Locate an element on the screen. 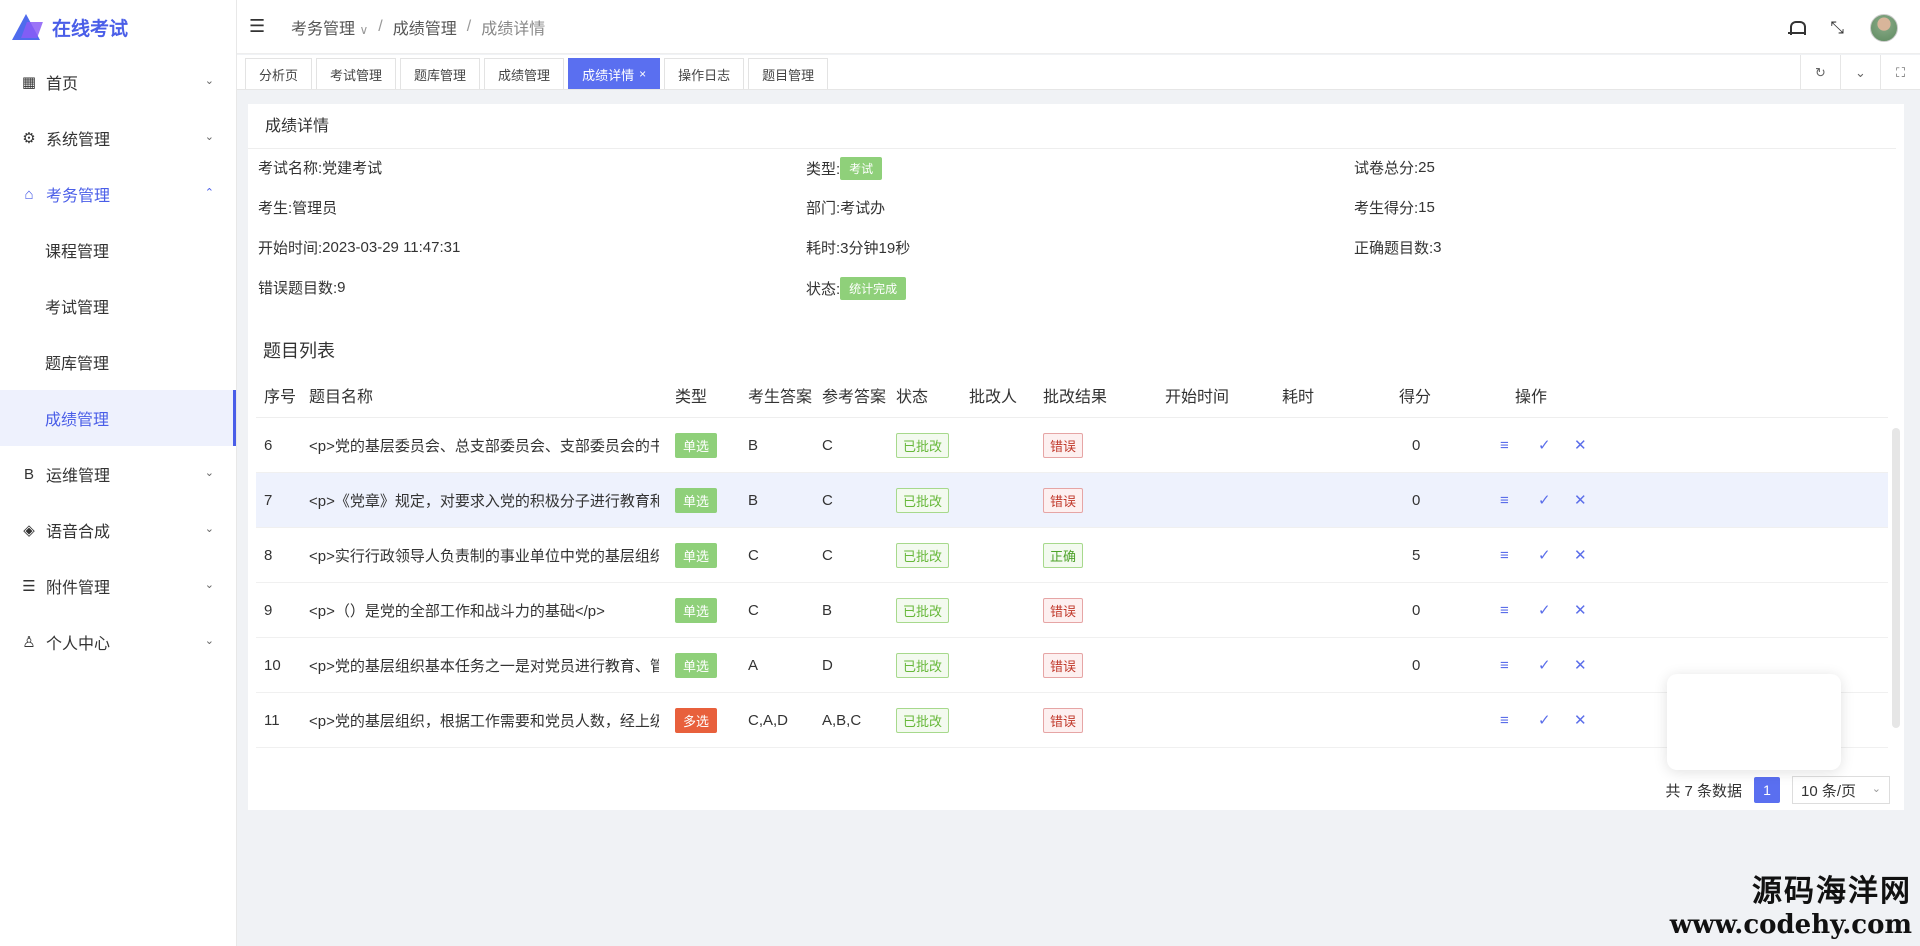  sidebar-item-6: ♙ 个人中心 ⌄ is located at coordinates (118, 642).